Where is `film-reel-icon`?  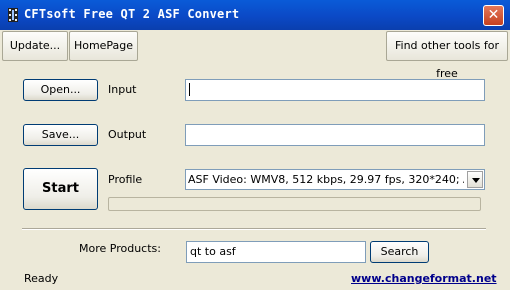 film-reel-icon is located at coordinates (13, 15).